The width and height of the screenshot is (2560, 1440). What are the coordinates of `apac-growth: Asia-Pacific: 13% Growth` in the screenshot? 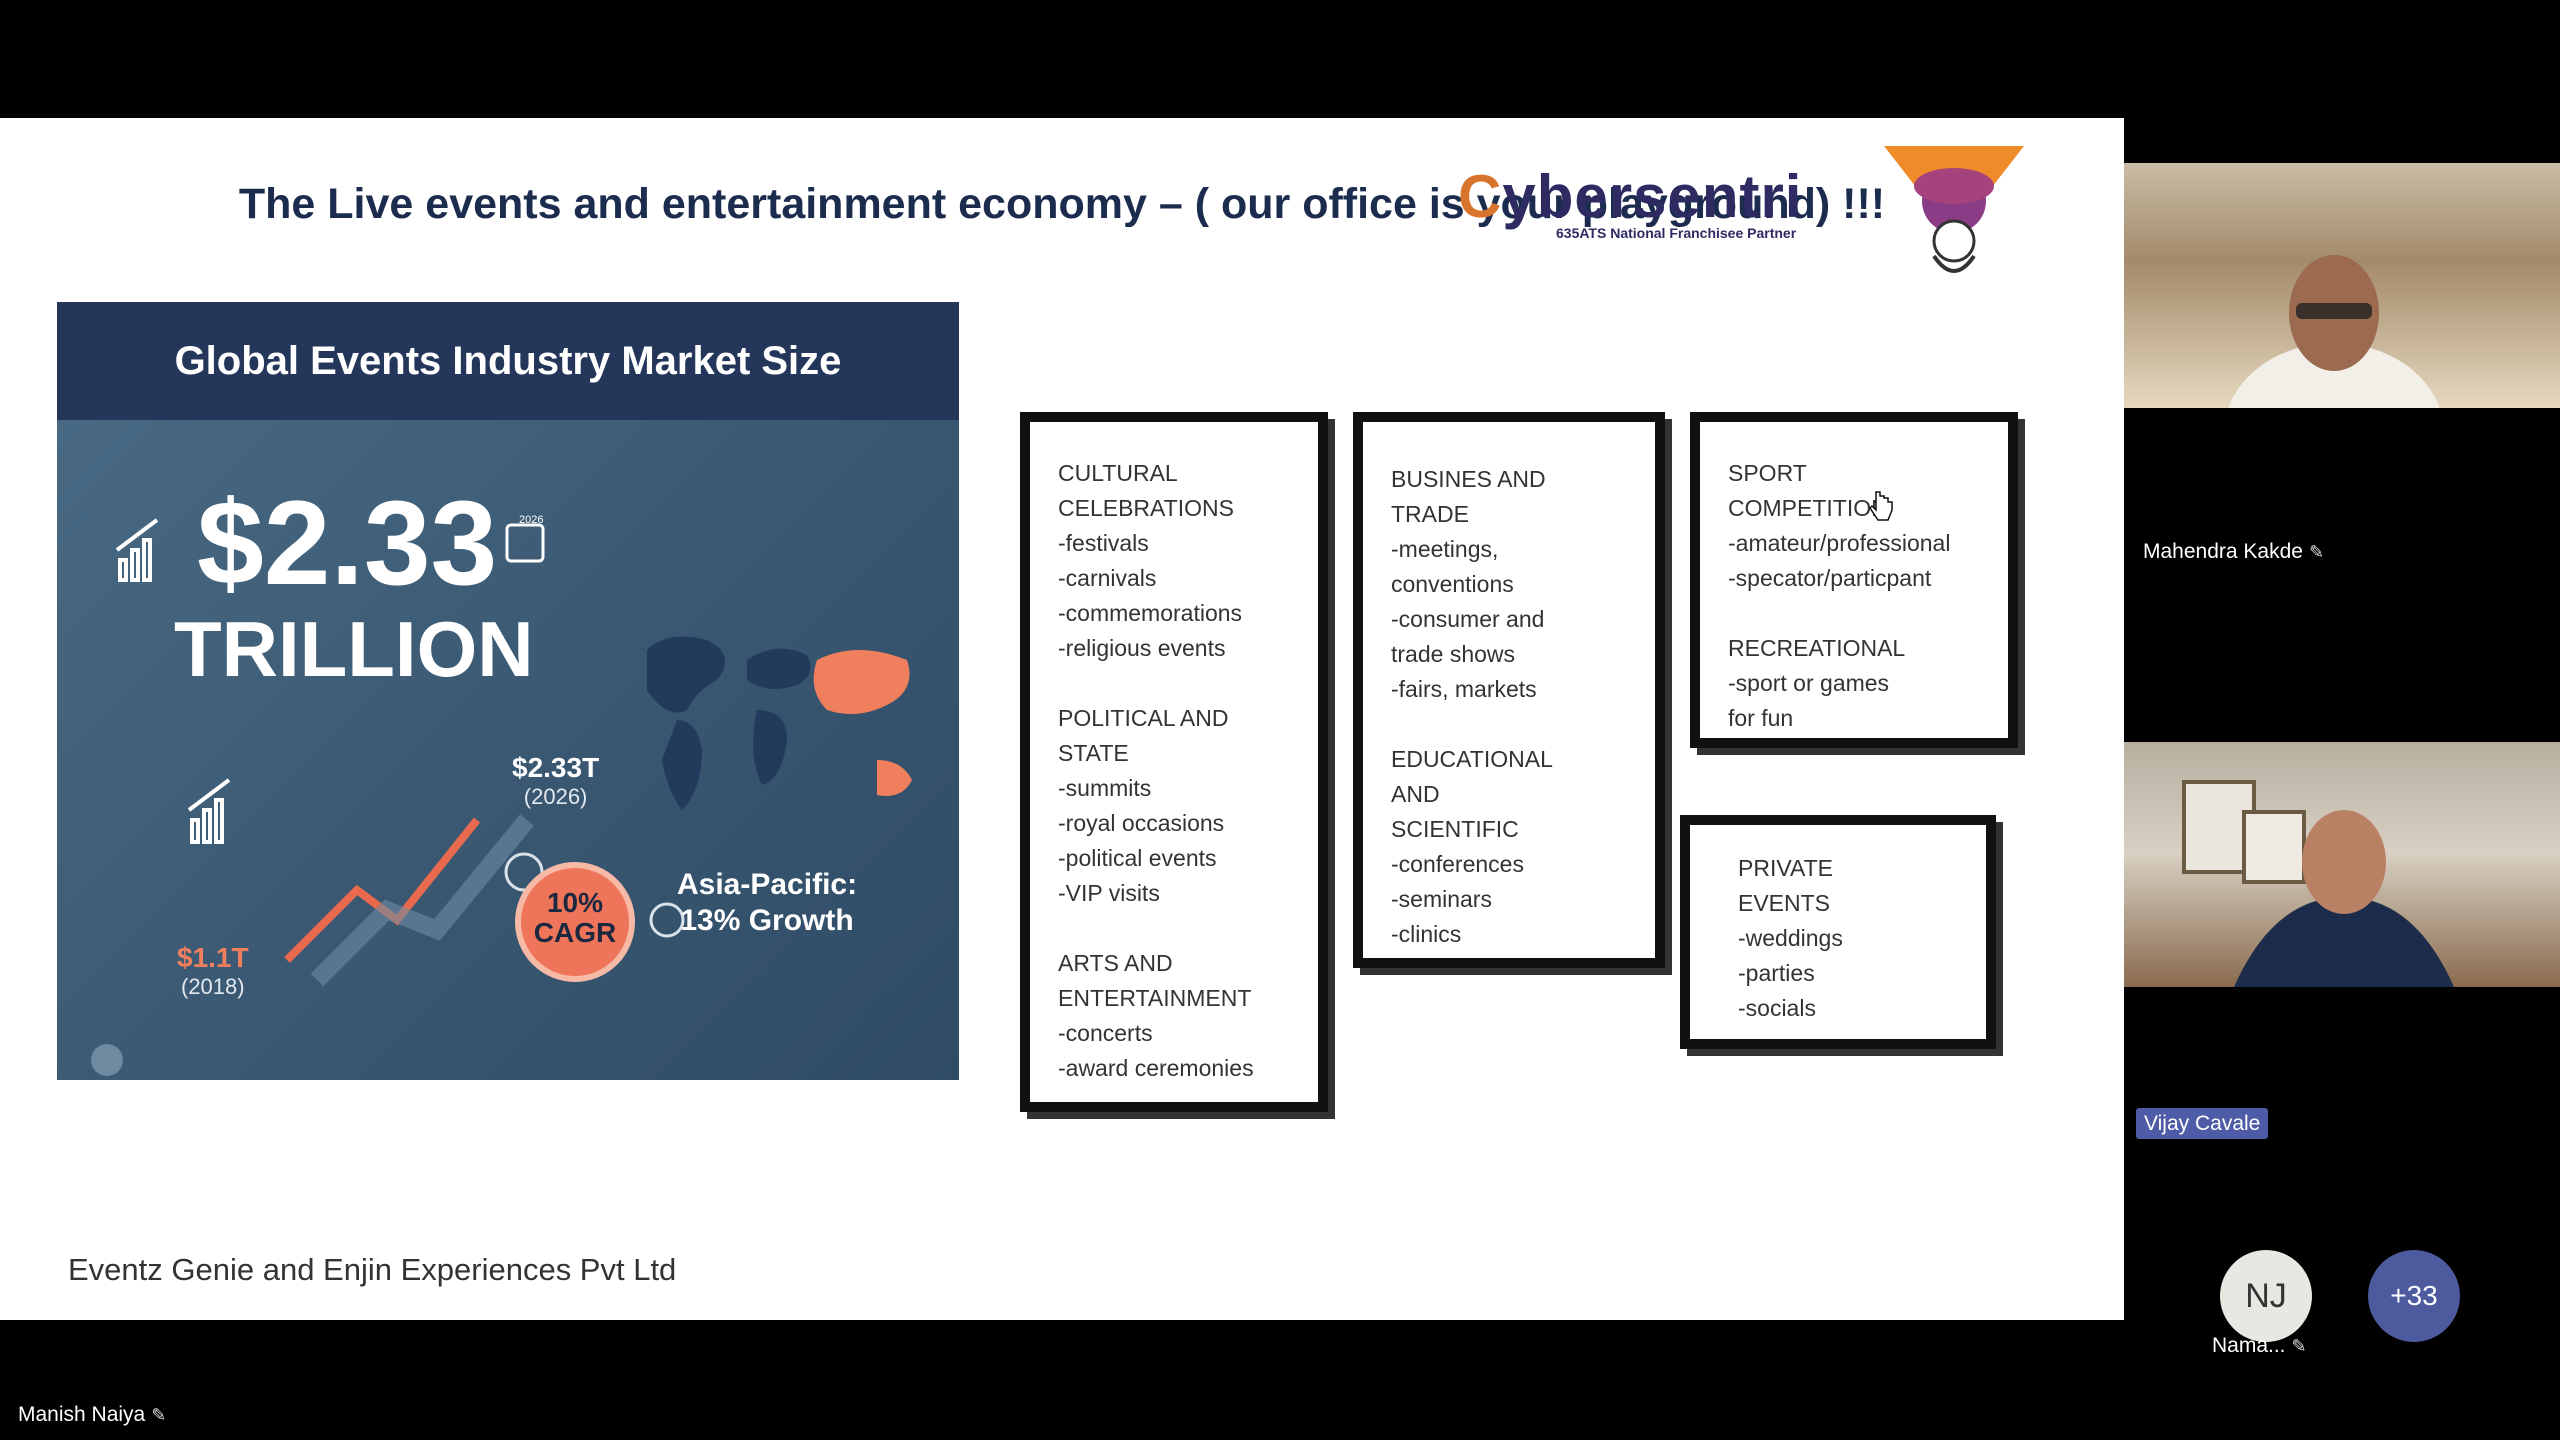 It's located at (767, 902).